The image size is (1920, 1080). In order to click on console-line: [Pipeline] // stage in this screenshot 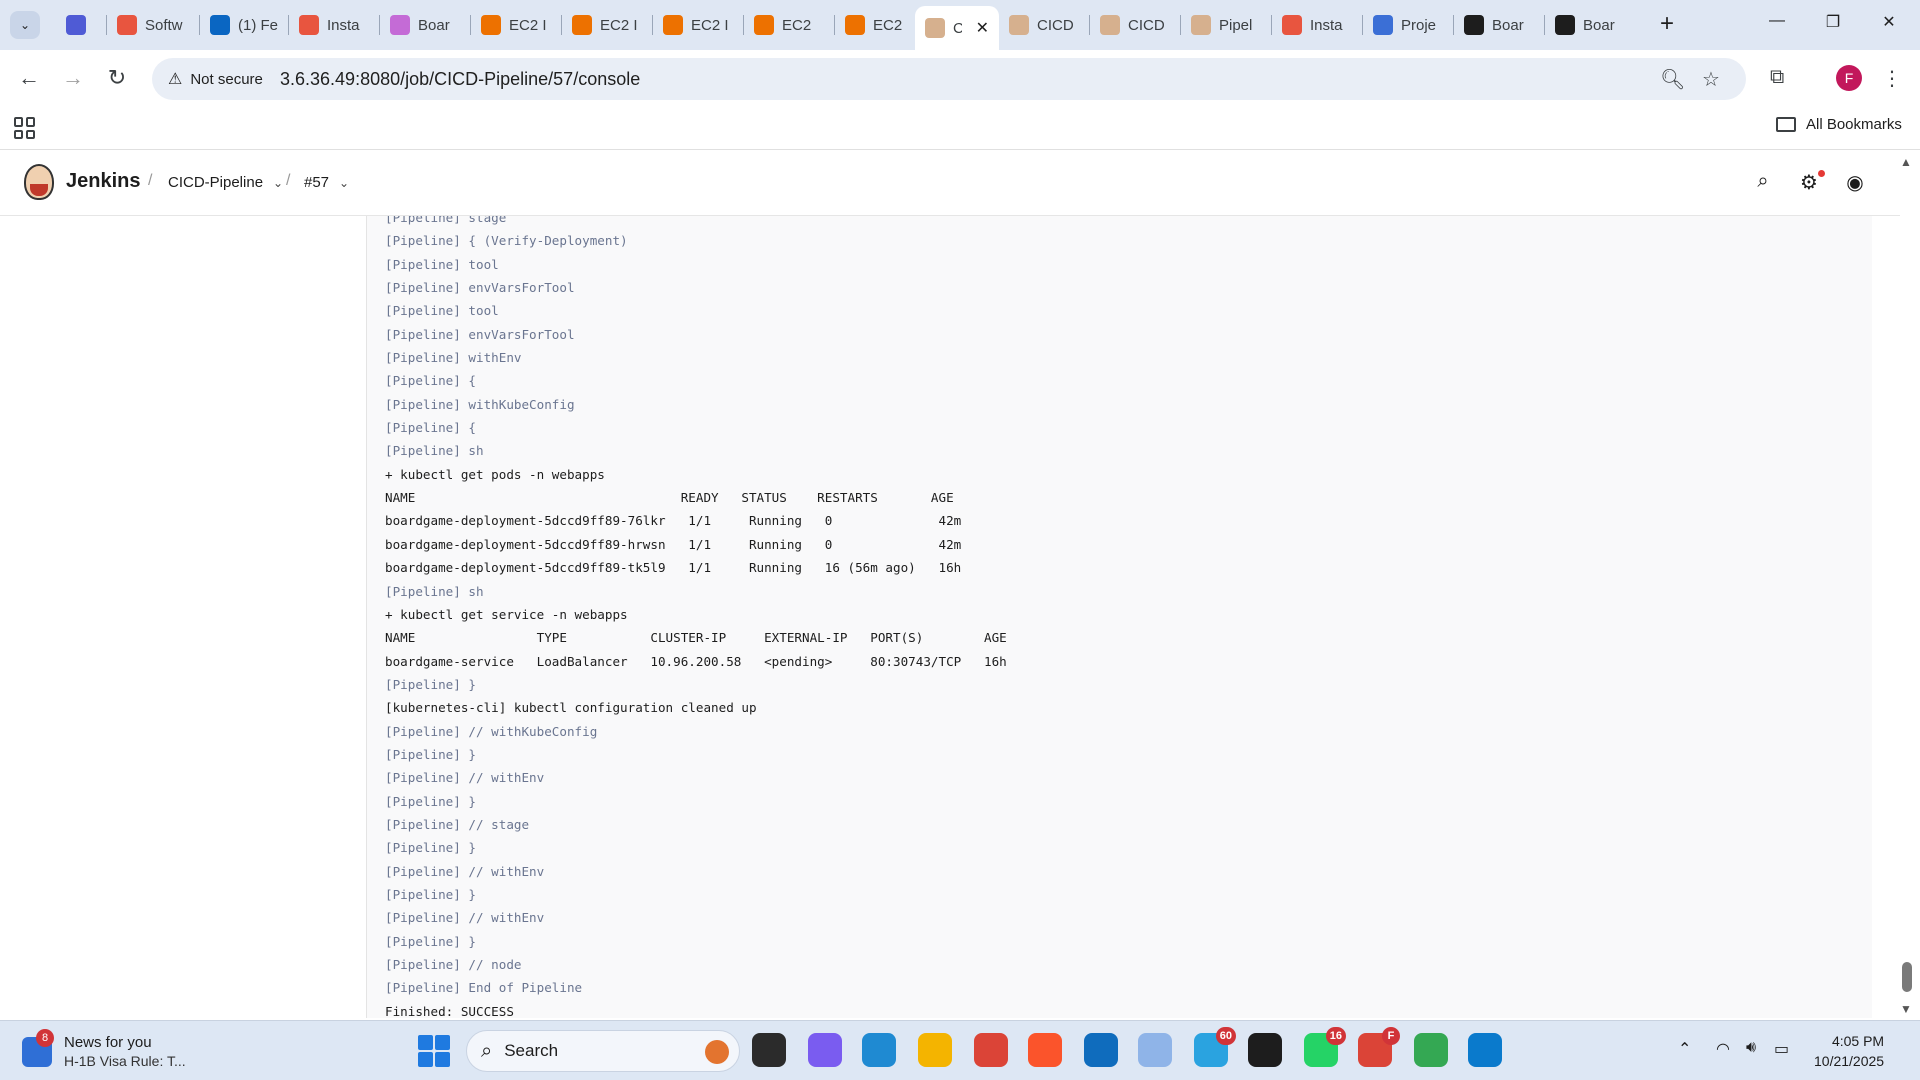, I will do `click(457, 824)`.